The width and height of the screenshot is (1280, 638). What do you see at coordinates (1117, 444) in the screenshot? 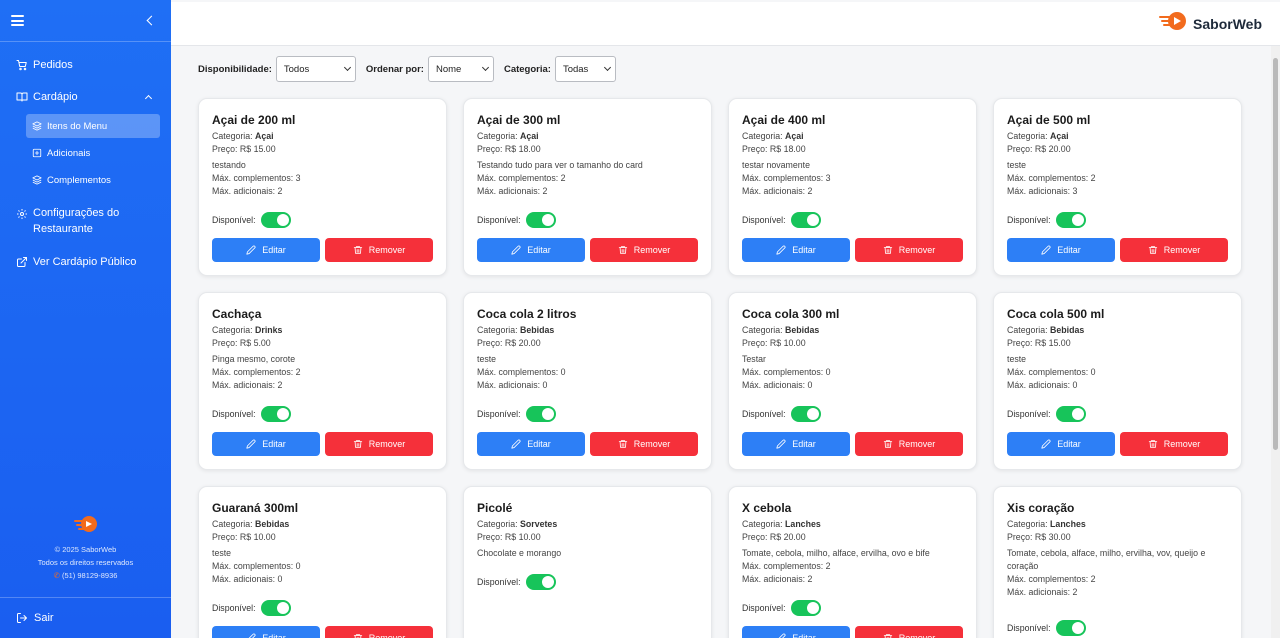
I see `card-actions: Editar Remover` at bounding box center [1117, 444].